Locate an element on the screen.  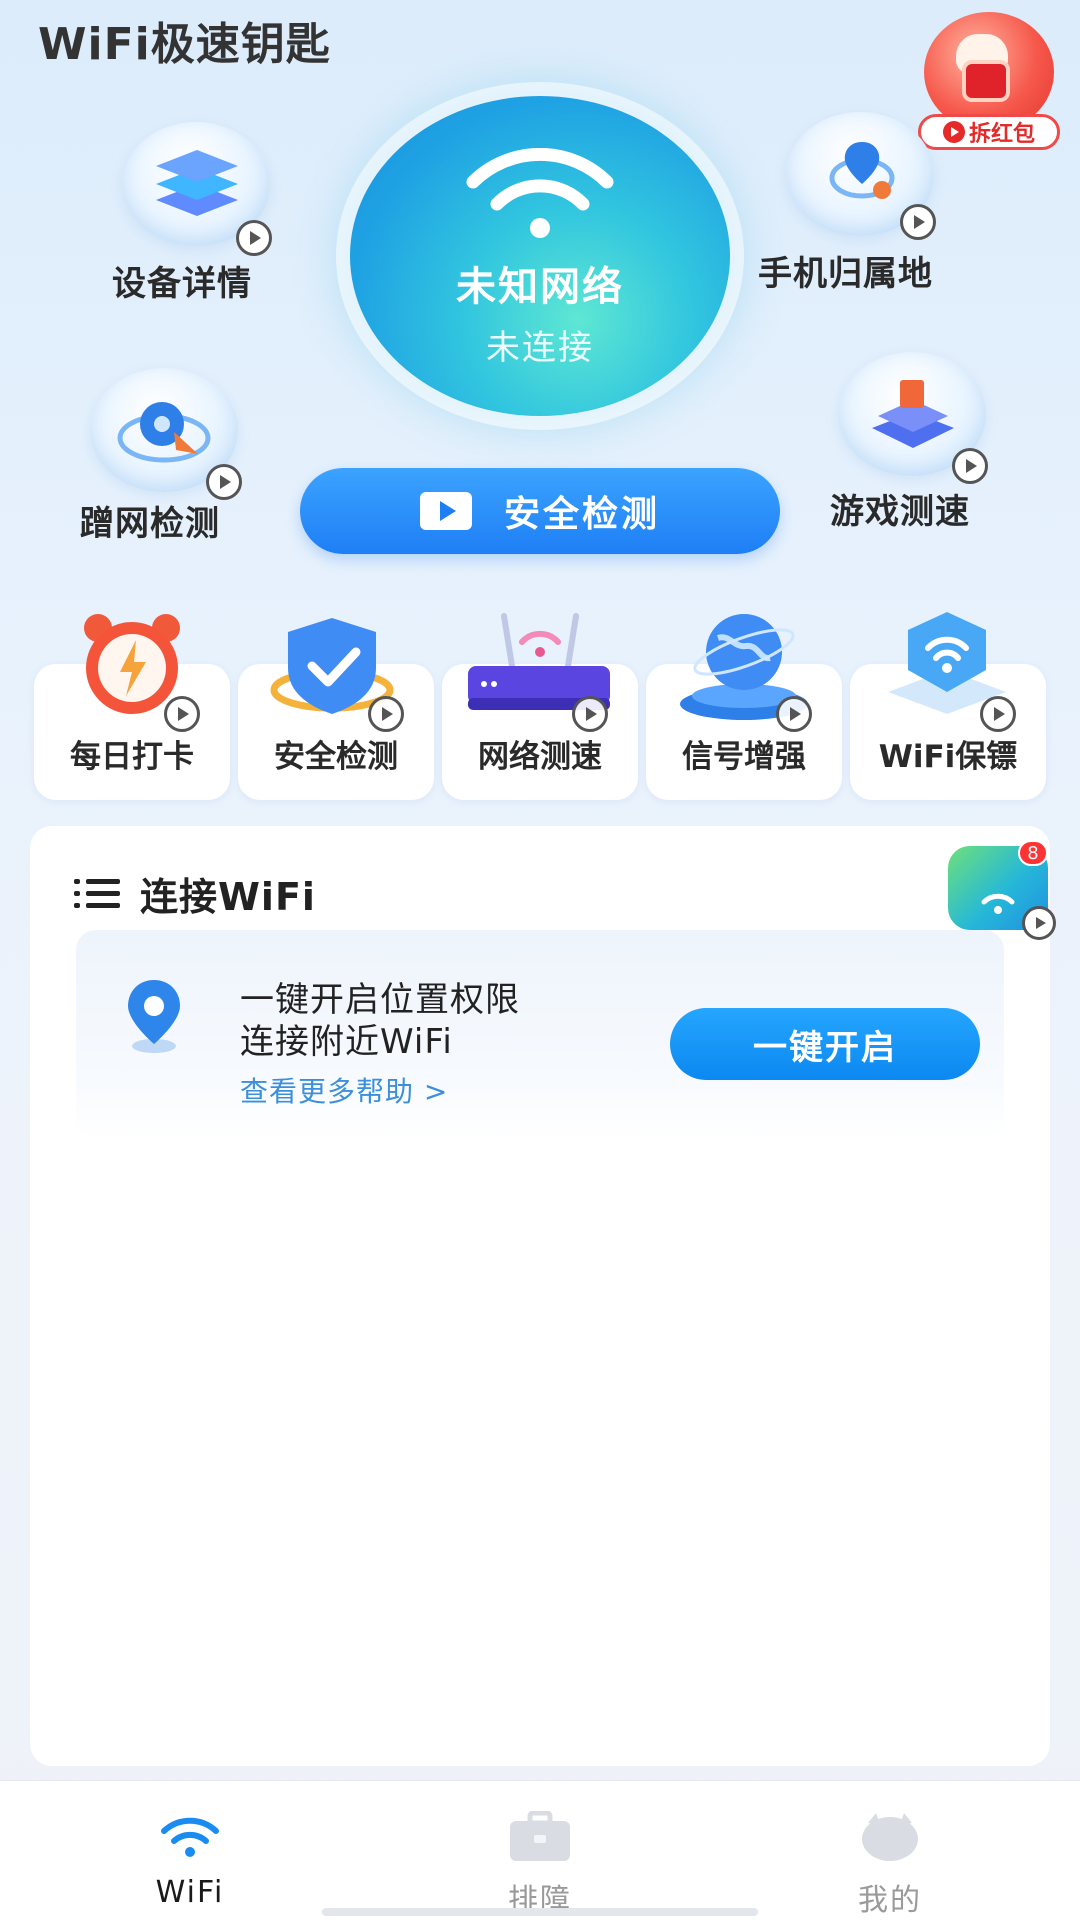
red-packet-label: 拆红包 is located at coordinates (1001, 134).